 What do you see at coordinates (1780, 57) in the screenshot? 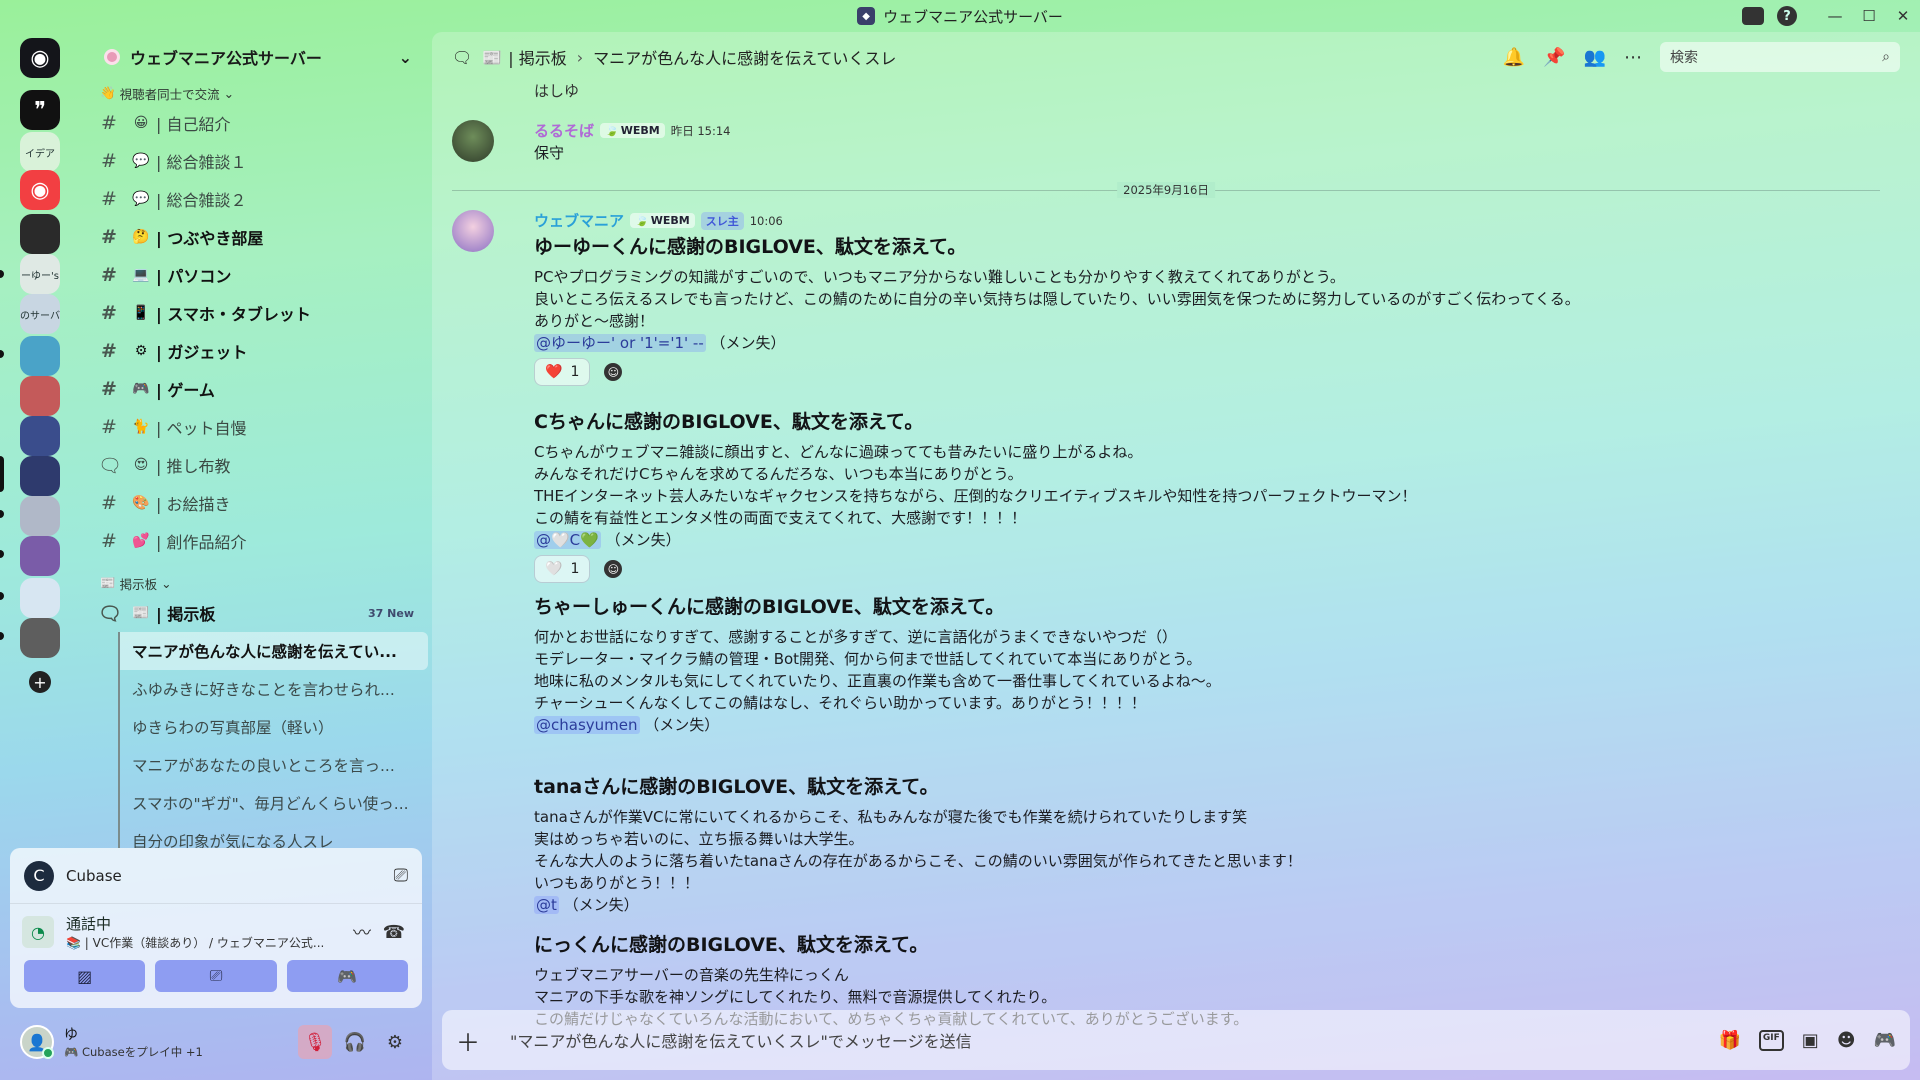
I see `search-input: 検索 ⌕` at bounding box center [1780, 57].